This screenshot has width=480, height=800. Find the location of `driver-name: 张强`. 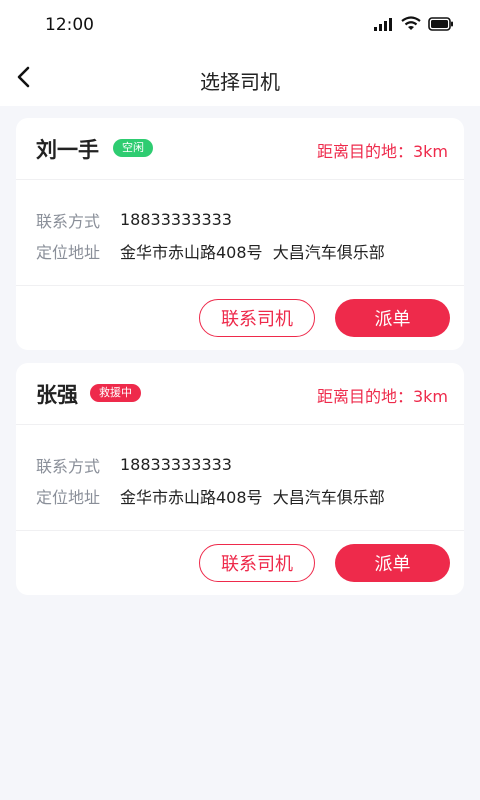

driver-name: 张强 is located at coordinates (57, 395).